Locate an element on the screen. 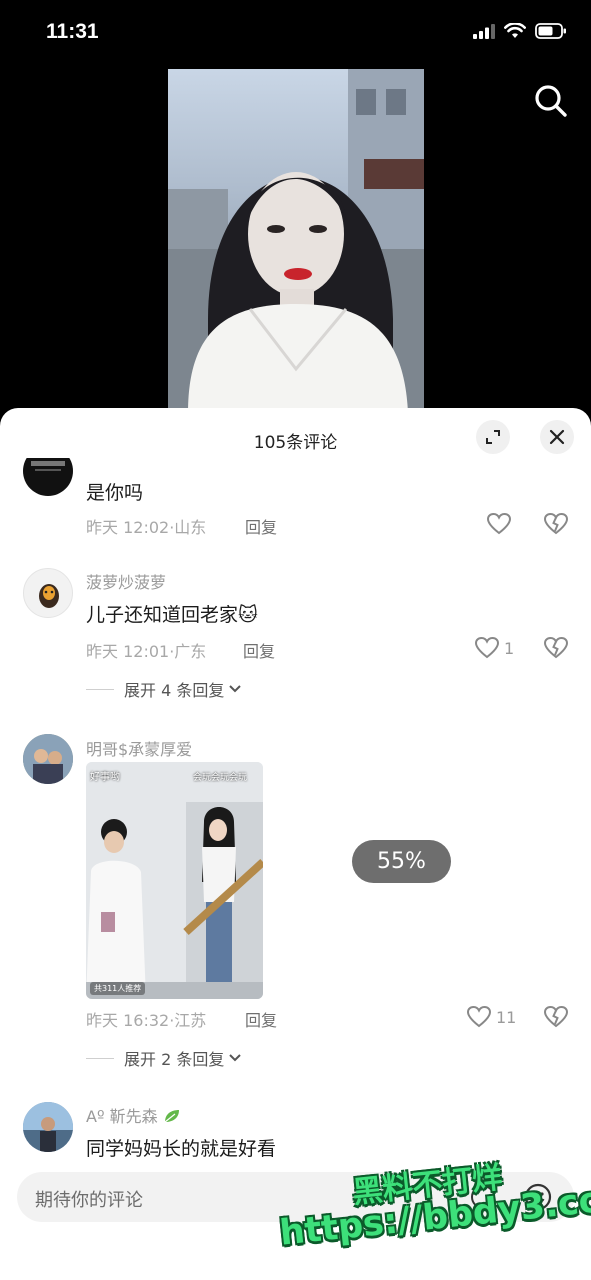 The height and width of the screenshot is (1280, 591). comment-image-illustration is located at coordinates (174, 880).